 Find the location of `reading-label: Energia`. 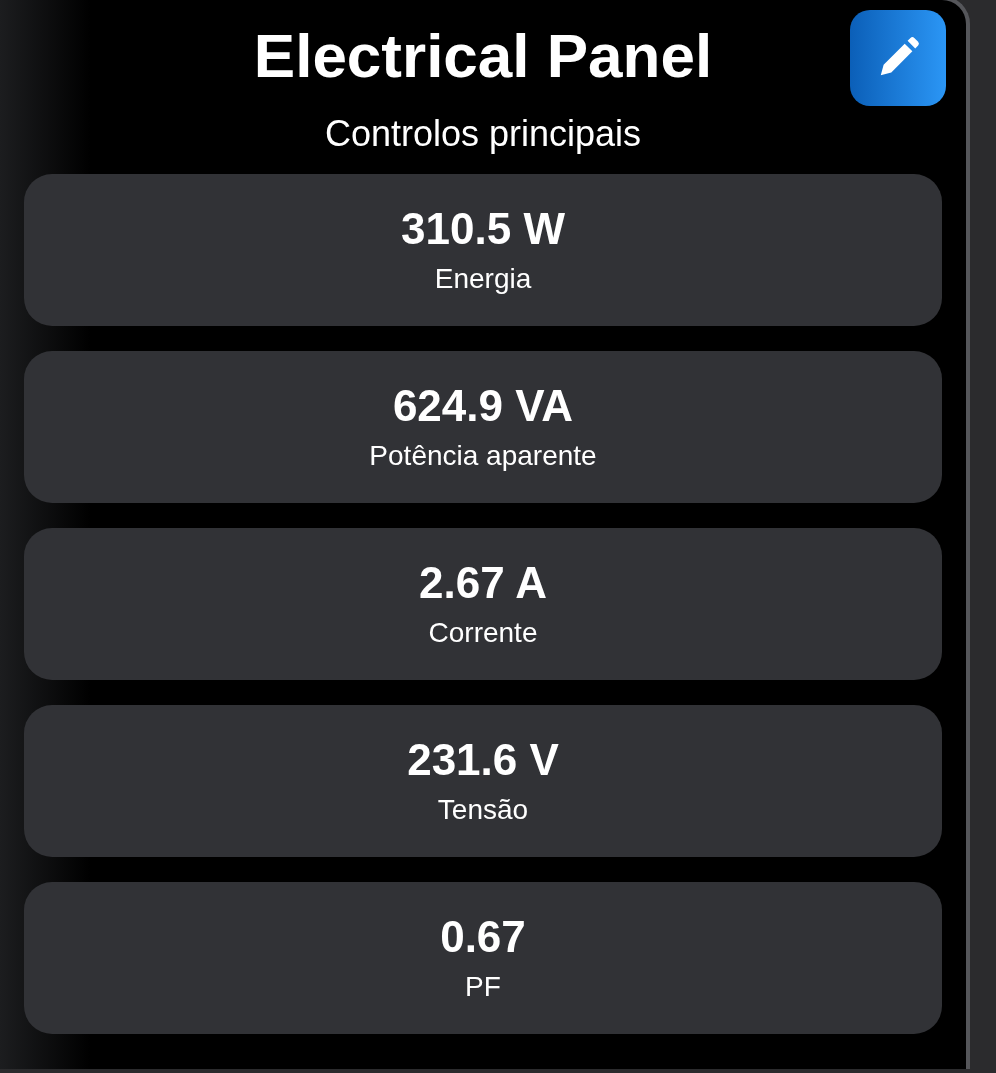

reading-label: Energia is located at coordinates (483, 279).